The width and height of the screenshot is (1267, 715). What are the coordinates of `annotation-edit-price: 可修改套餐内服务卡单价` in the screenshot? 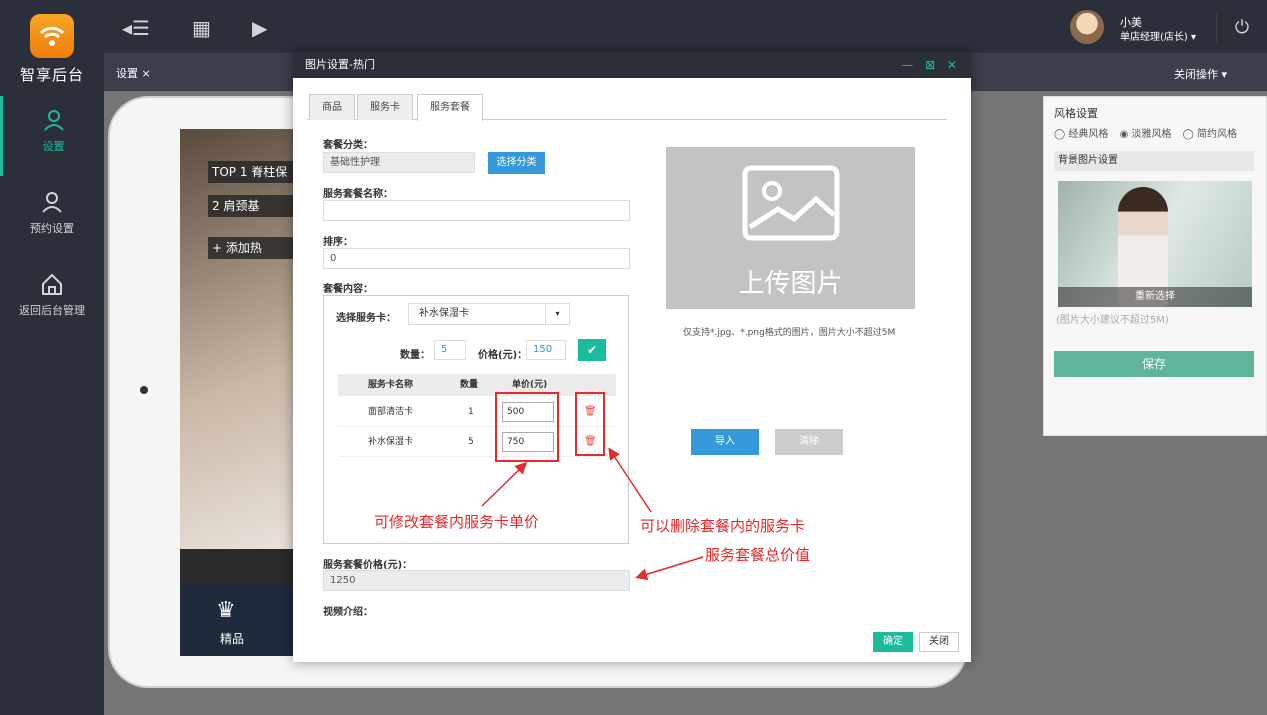 It's located at (457, 522).